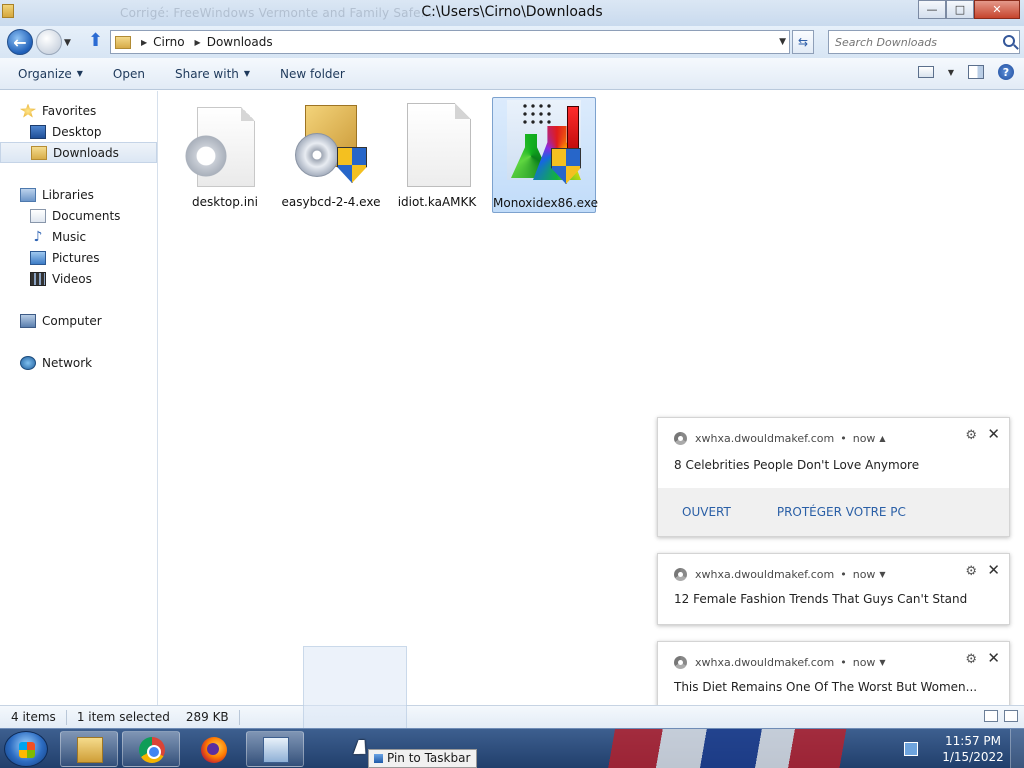  I want to click on change-view-icon, so click(925, 72).